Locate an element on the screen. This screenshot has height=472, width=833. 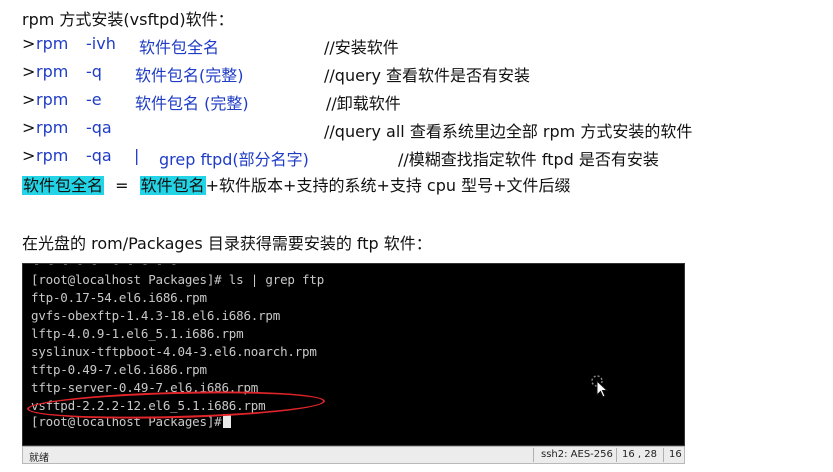
status-protocol: ssh2: AES-256 is located at coordinates (577, 454).